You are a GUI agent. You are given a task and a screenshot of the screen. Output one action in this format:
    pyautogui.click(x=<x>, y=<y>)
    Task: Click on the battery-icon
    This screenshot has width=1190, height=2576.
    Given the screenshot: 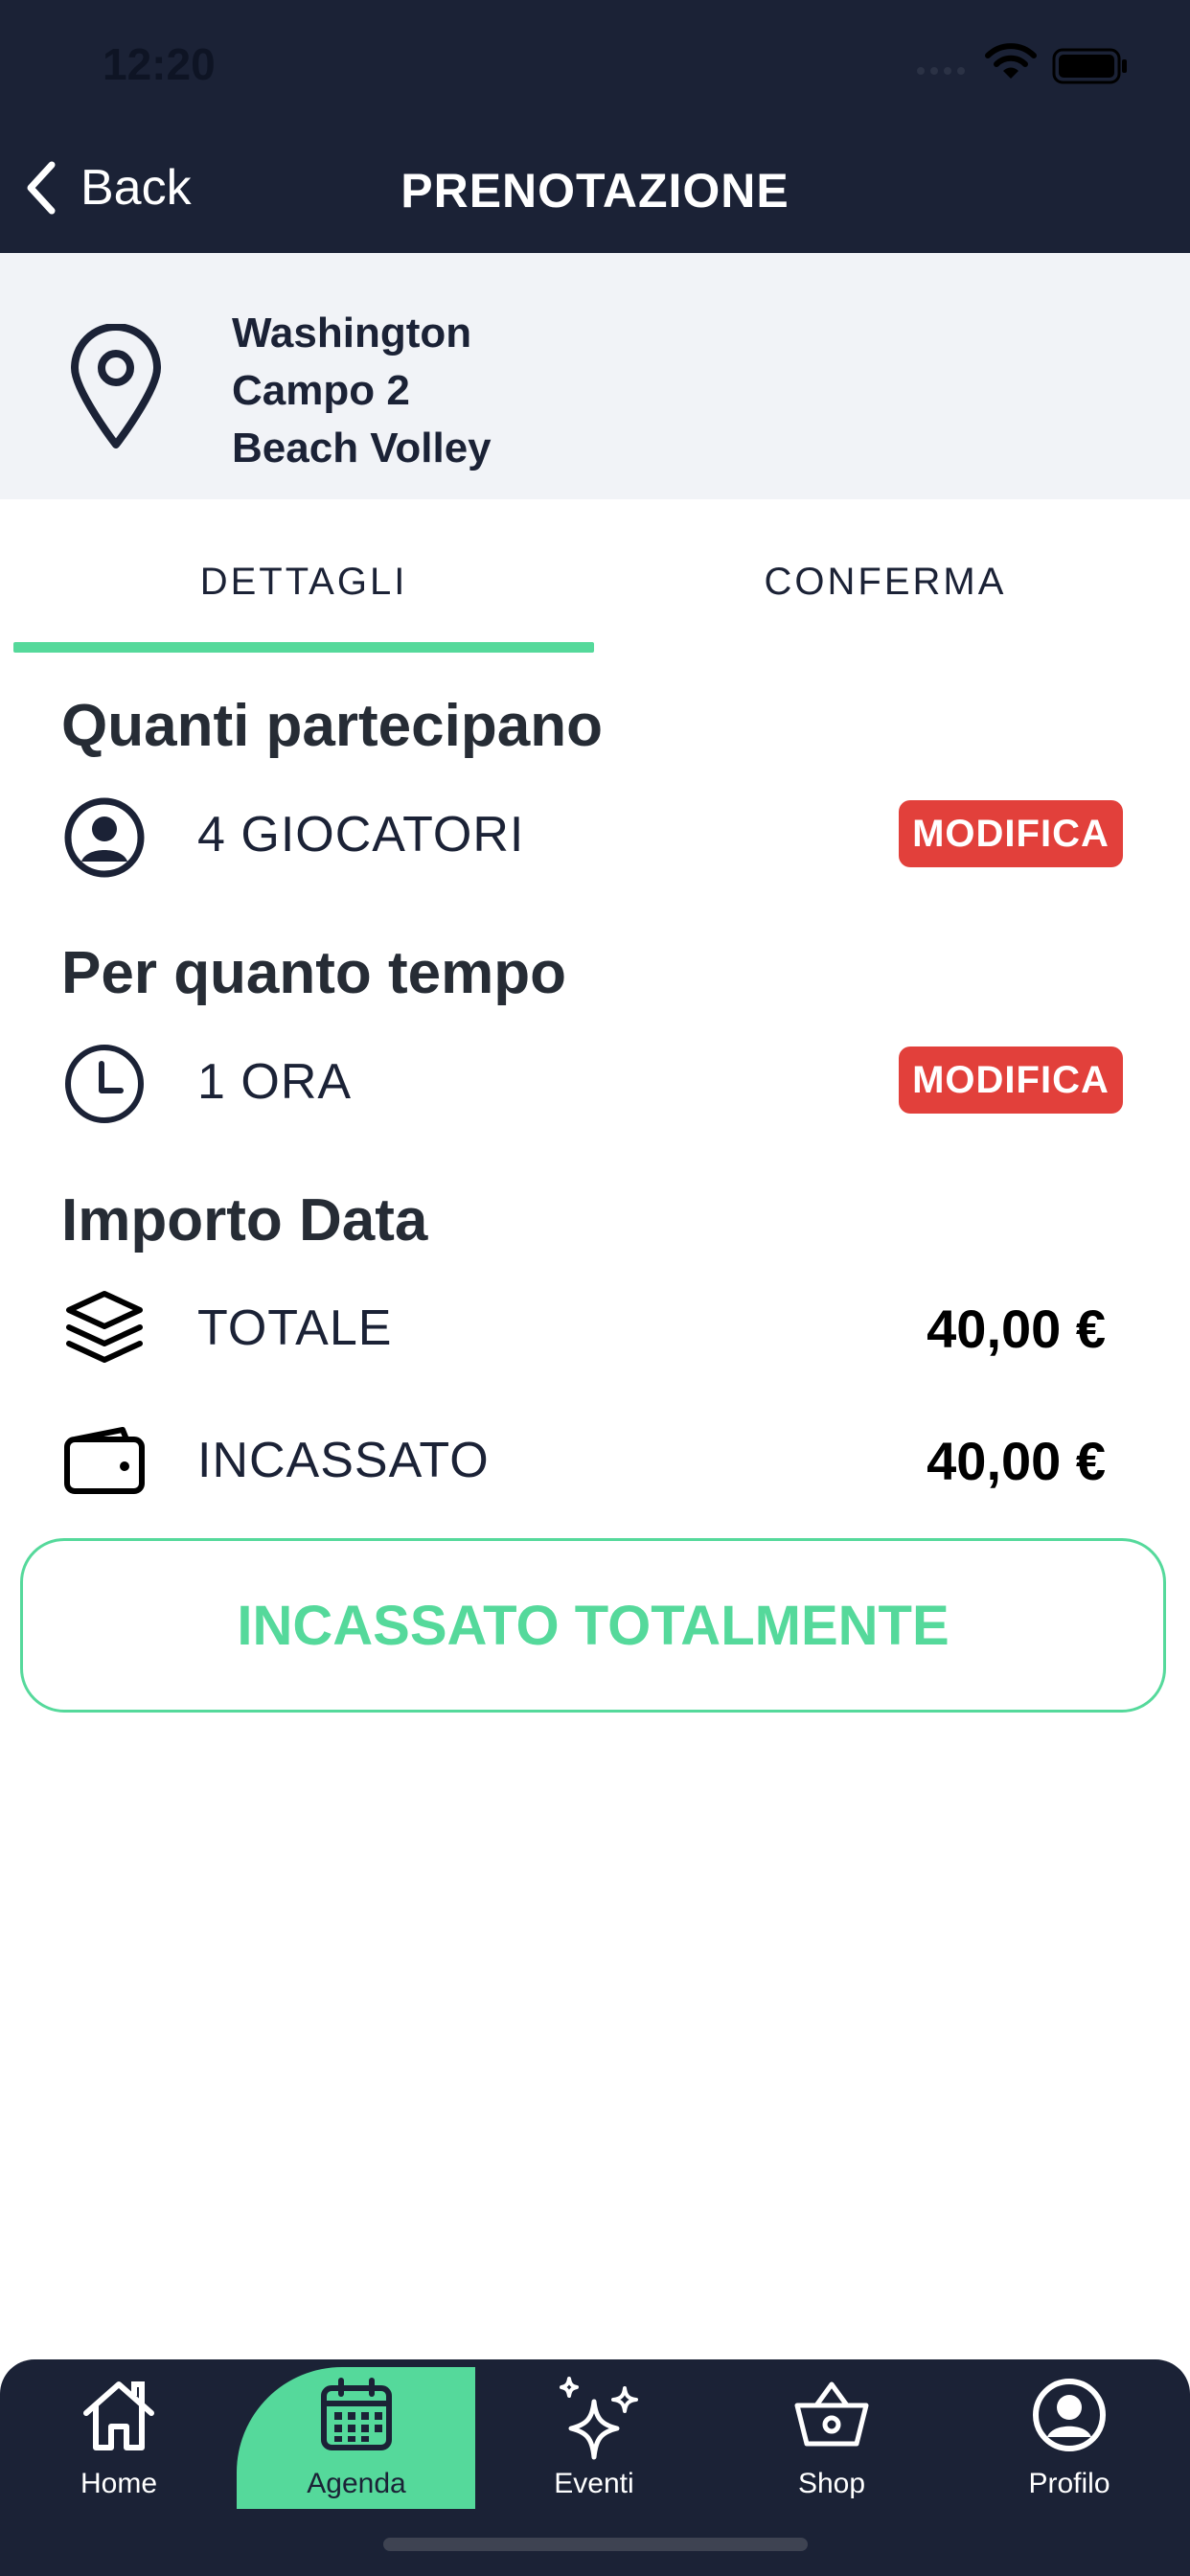 What is the action you would take?
    pyautogui.click(x=1090, y=66)
    